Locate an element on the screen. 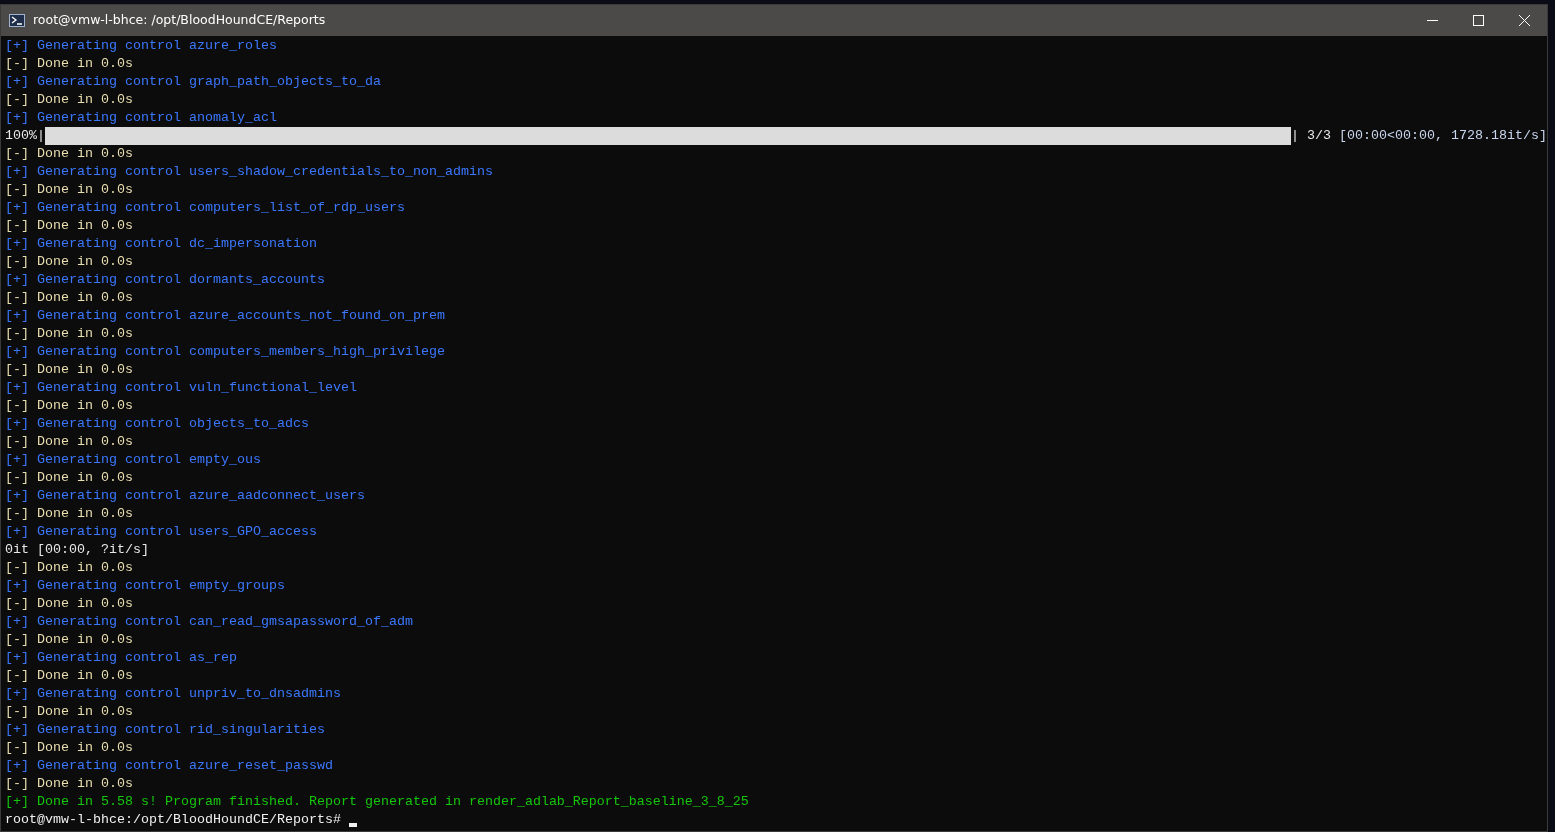  log-line: [+] Generating control anomaly_acl is located at coordinates (141, 118).